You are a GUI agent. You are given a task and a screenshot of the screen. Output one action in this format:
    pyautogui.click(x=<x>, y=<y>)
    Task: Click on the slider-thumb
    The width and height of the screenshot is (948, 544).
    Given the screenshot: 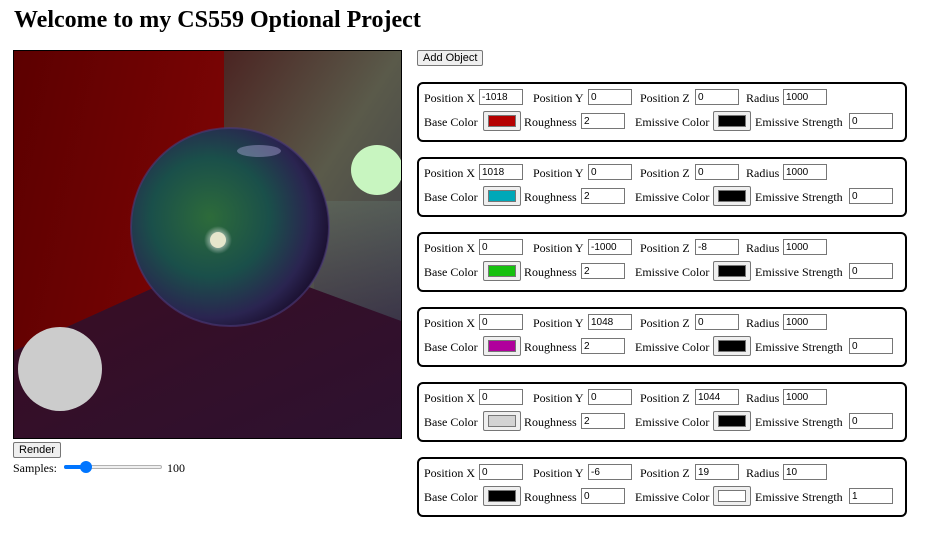 What is the action you would take?
    pyautogui.click(x=85, y=467)
    